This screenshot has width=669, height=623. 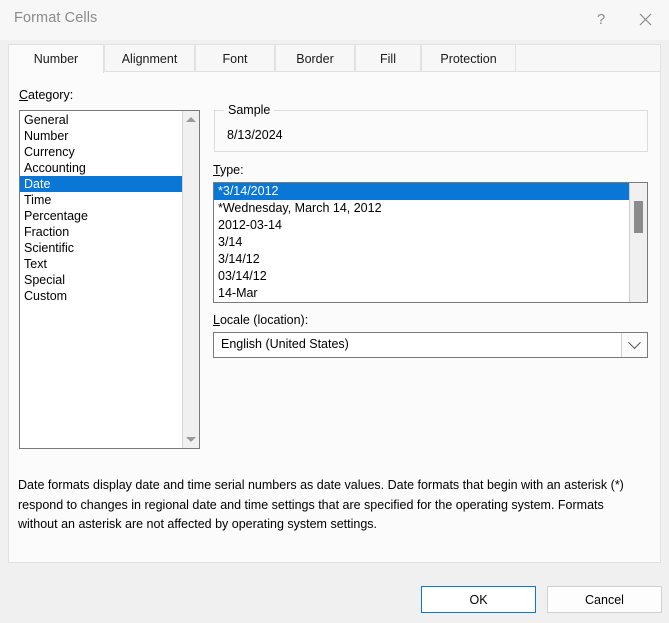 What do you see at coordinates (101, 152) in the screenshot?
I see `category-item-currency: Currency` at bounding box center [101, 152].